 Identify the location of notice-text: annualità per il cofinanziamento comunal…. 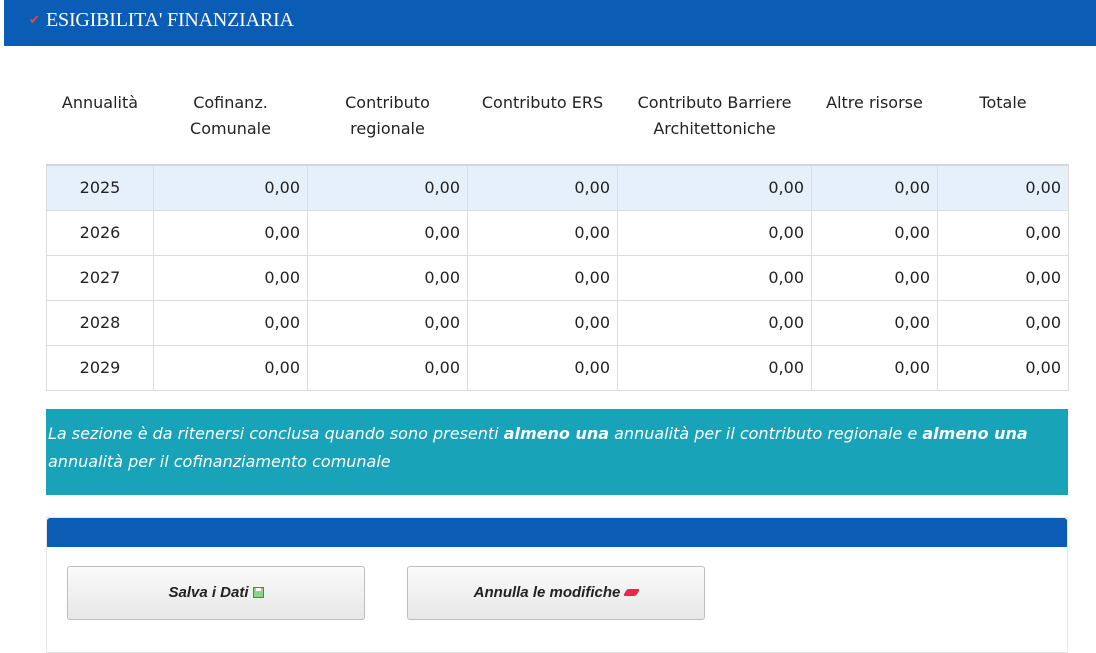
(219, 461).